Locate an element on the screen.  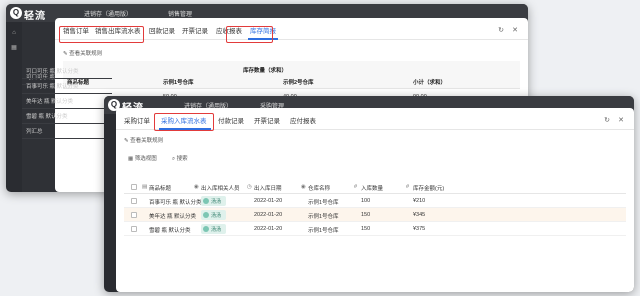
pivot-row: 列汇总 is located at coordinates (67, 131).